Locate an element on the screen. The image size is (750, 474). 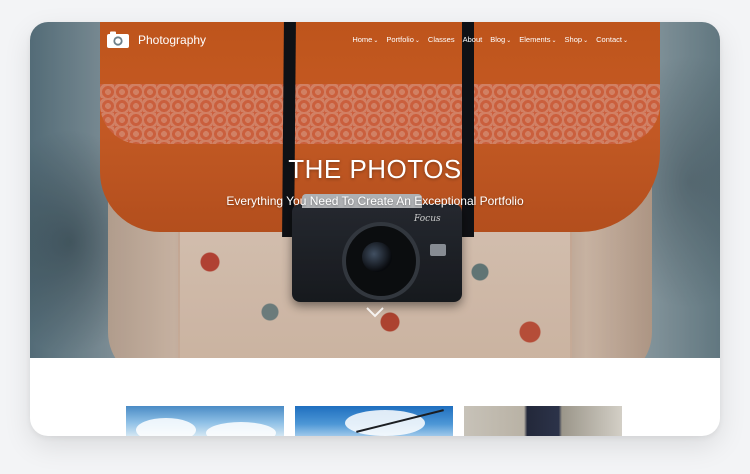
menu-item-home: Home⌄ is located at coordinates (365, 39).